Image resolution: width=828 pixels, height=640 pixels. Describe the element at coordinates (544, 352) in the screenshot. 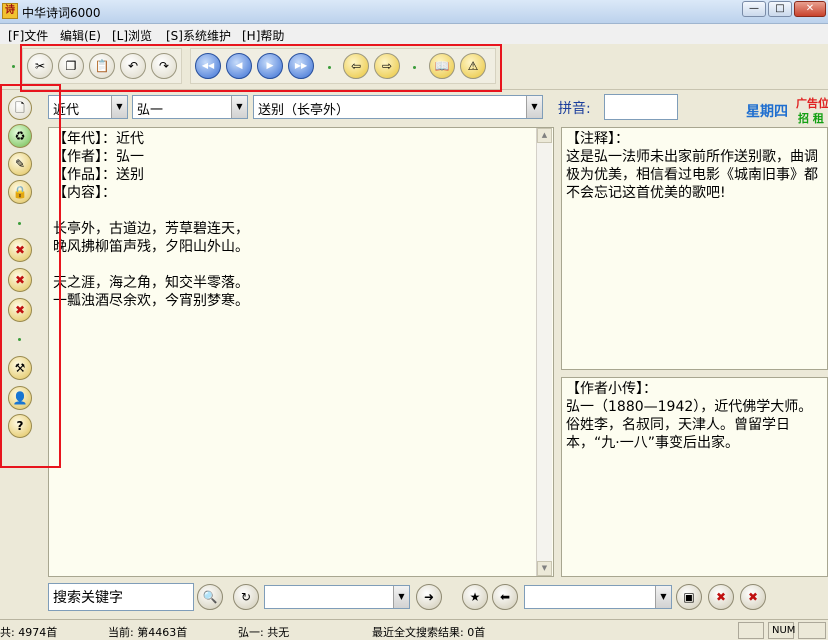

I see `poem-scrollbar: ▲ ▼` at that location.